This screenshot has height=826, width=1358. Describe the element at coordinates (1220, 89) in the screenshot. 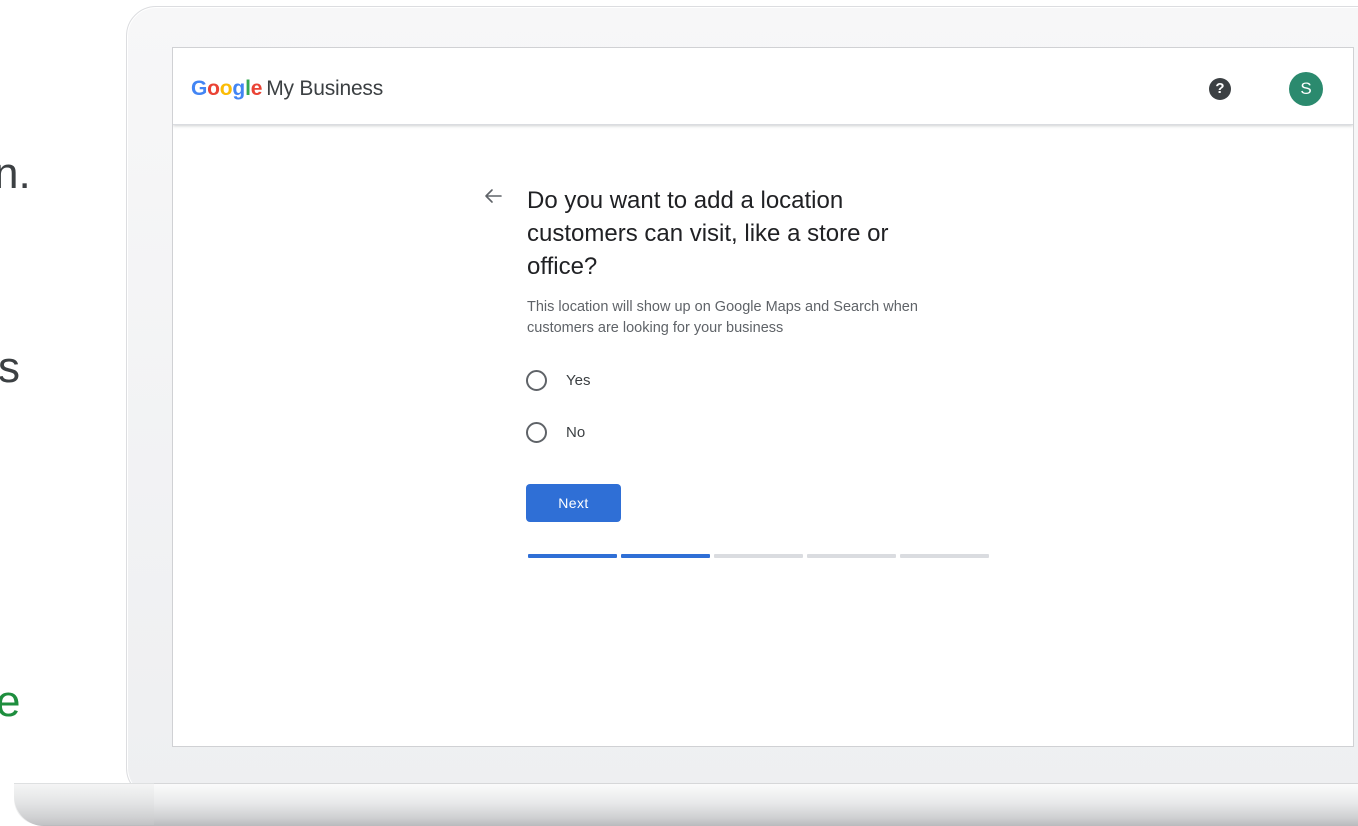

I see `help-icon: ?` at that location.